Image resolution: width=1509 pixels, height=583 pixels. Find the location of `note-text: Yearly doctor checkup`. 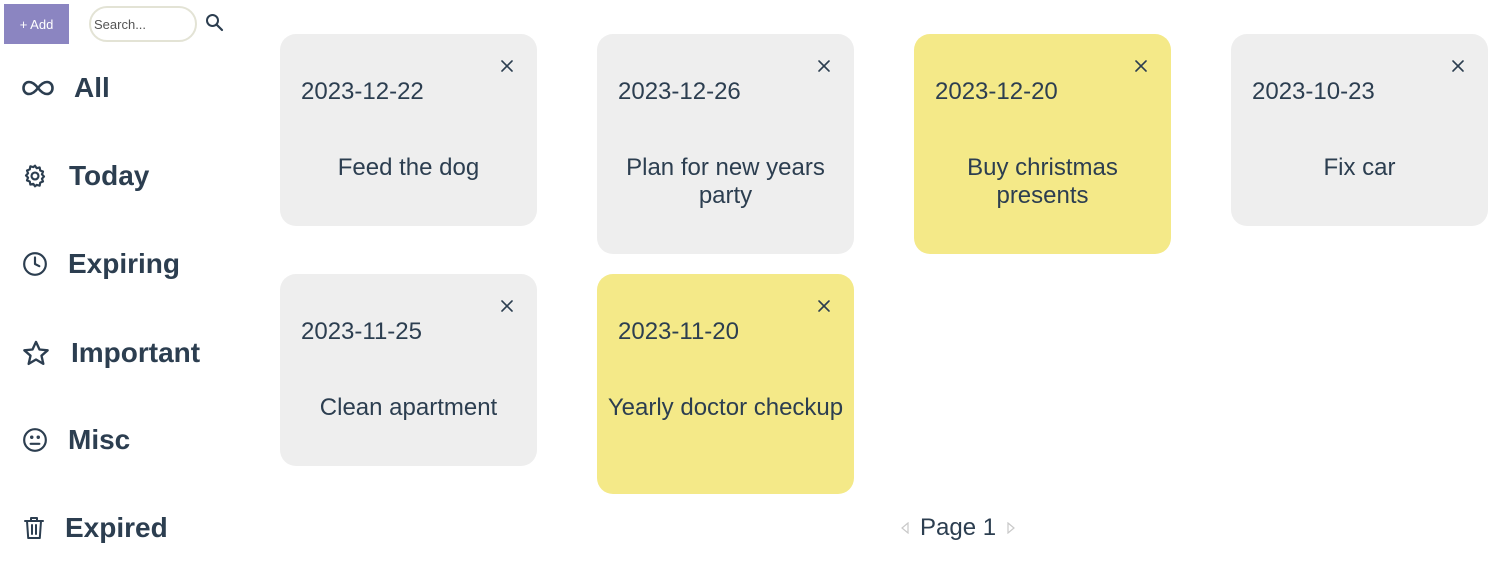

note-text: Yearly doctor checkup is located at coordinates (725, 407).